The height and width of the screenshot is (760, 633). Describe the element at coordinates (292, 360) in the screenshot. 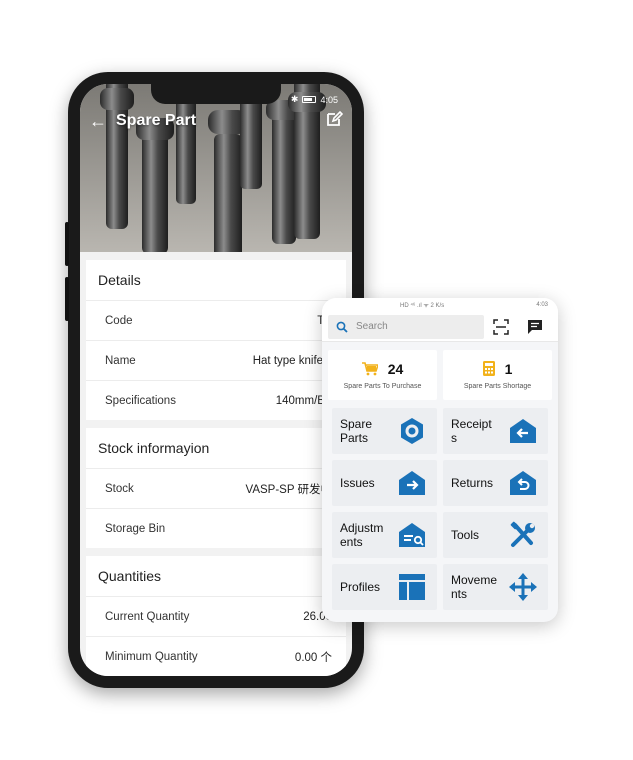

I see `row-value: Hat type knife c` at that location.